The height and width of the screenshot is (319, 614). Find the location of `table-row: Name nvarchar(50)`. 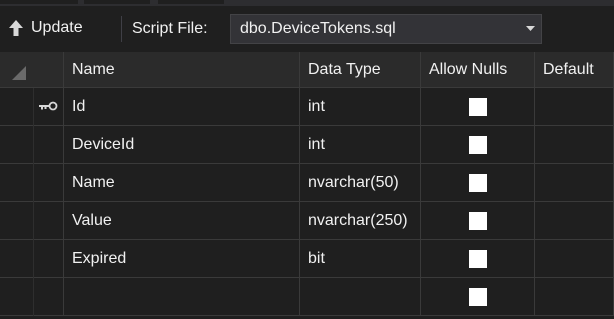

table-row: Name nvarchar(50) is located at coordinates (307, 183).